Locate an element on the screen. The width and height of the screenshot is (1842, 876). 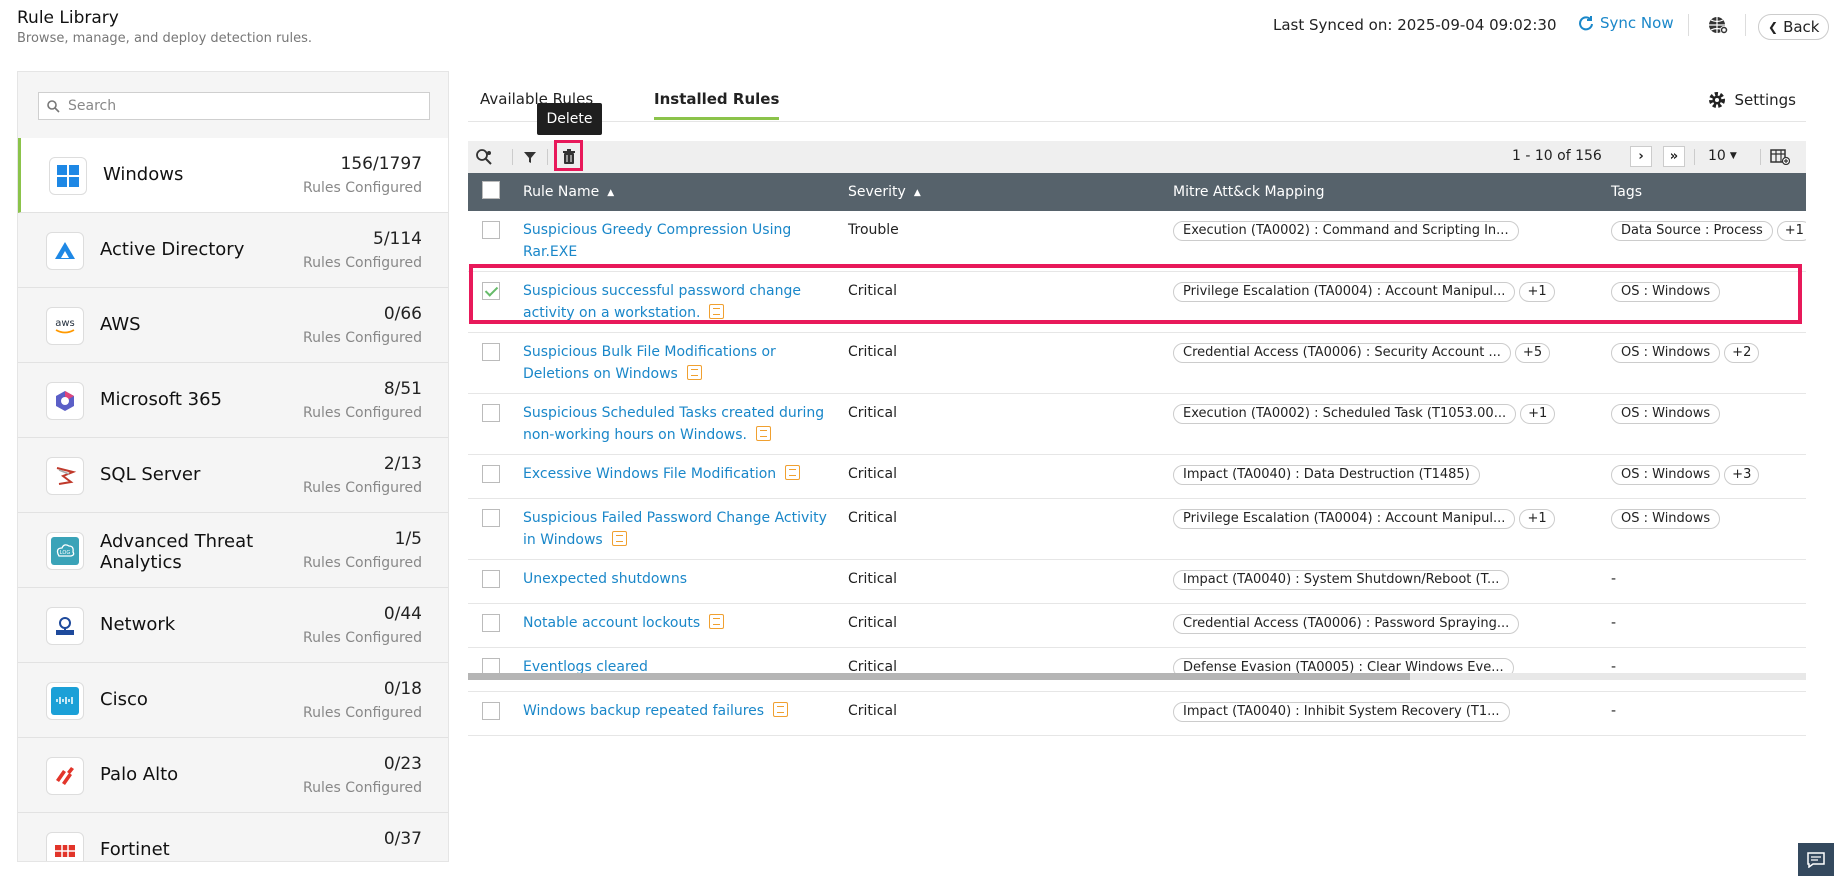
horizontal-scrollbar is located at coordinates (1137, 676).